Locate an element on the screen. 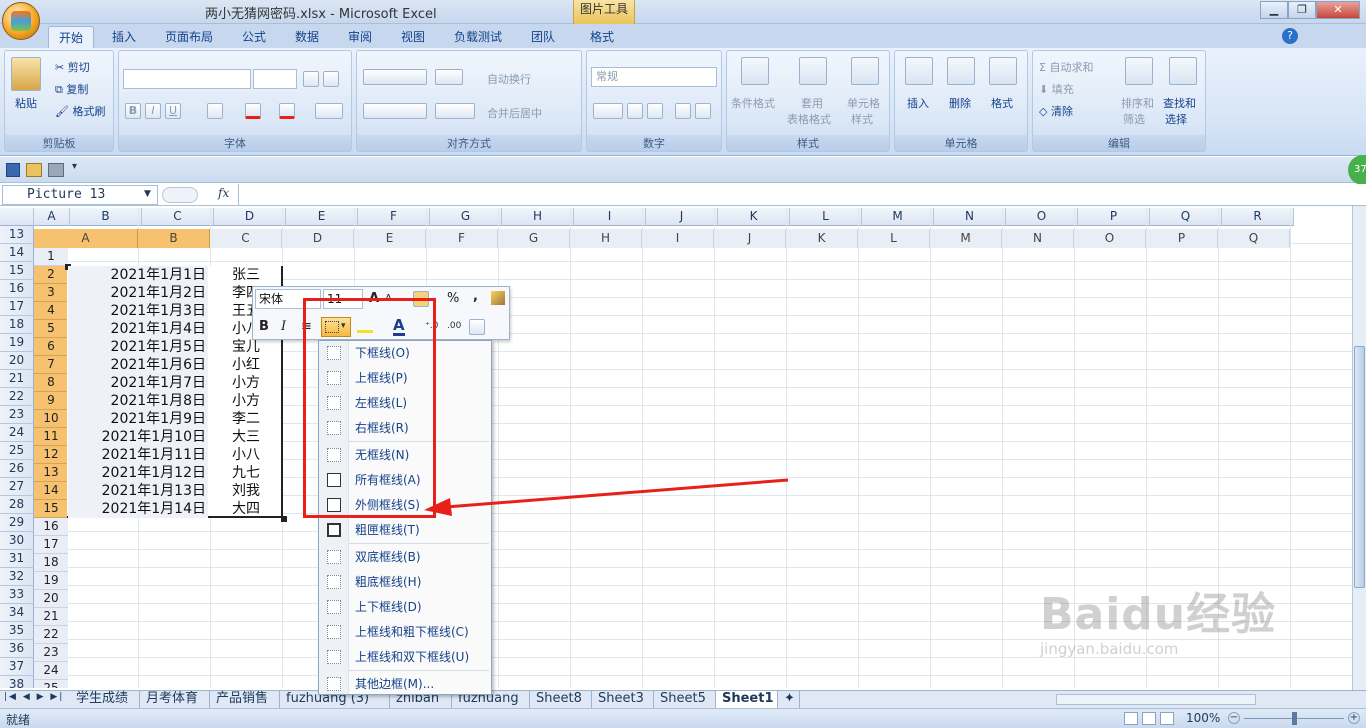 Image resolution: width=1366 pixels, height=728 pixels. column-header: C is located at coordinates (178, 217).